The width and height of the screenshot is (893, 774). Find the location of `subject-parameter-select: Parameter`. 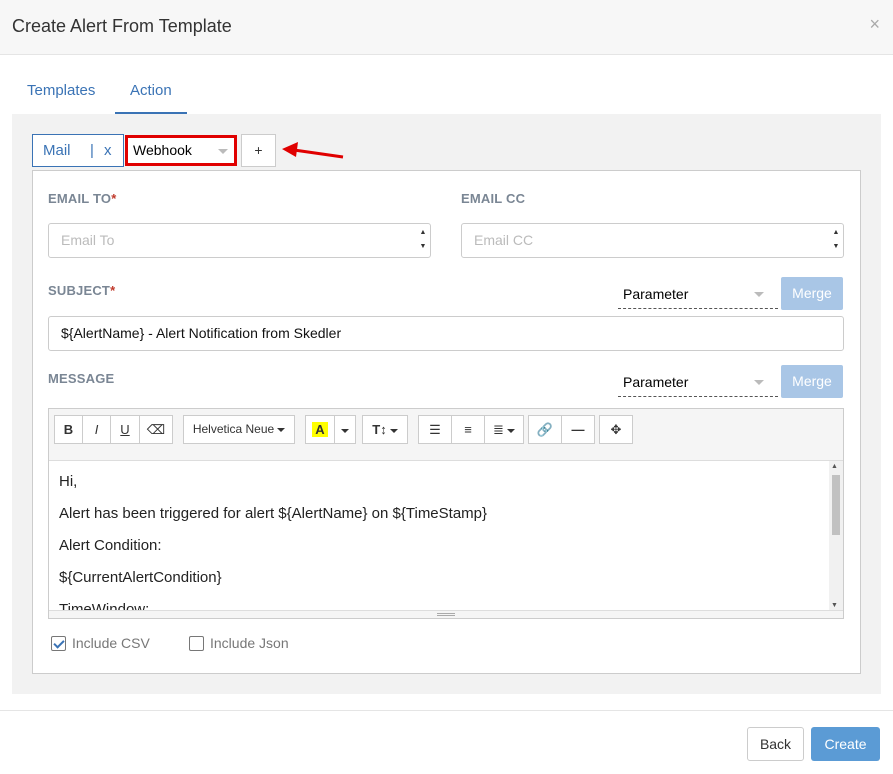

subject-parameter-select: Parameter is located at coordinates (698, 294).